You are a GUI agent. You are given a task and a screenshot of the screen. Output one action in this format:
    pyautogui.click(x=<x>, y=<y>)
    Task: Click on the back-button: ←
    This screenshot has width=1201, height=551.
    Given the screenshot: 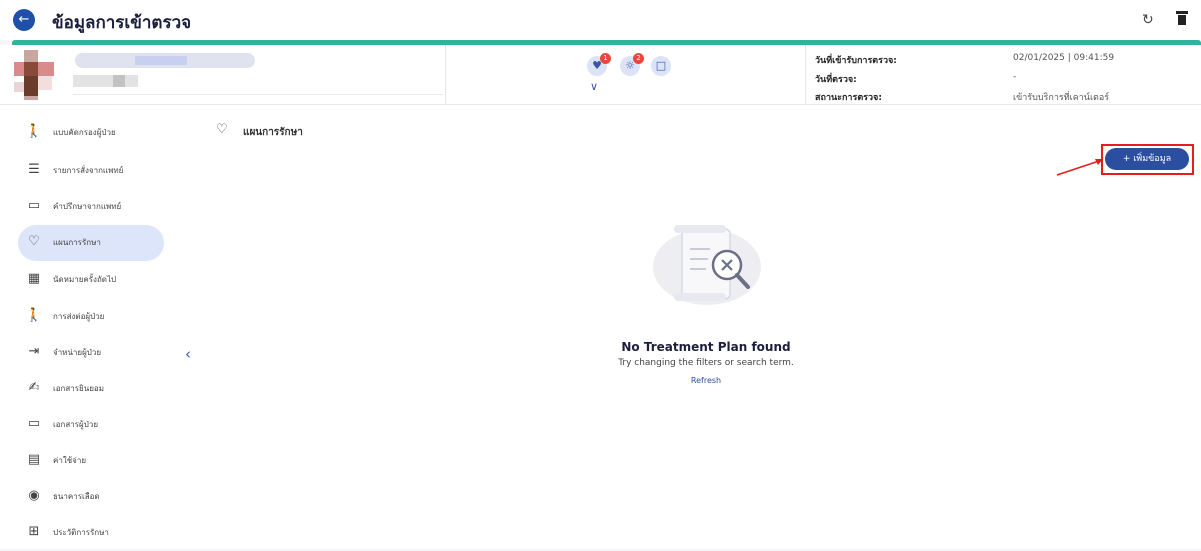 What is the action you would take?
    pyautogui.click(x=24, y=20)
    